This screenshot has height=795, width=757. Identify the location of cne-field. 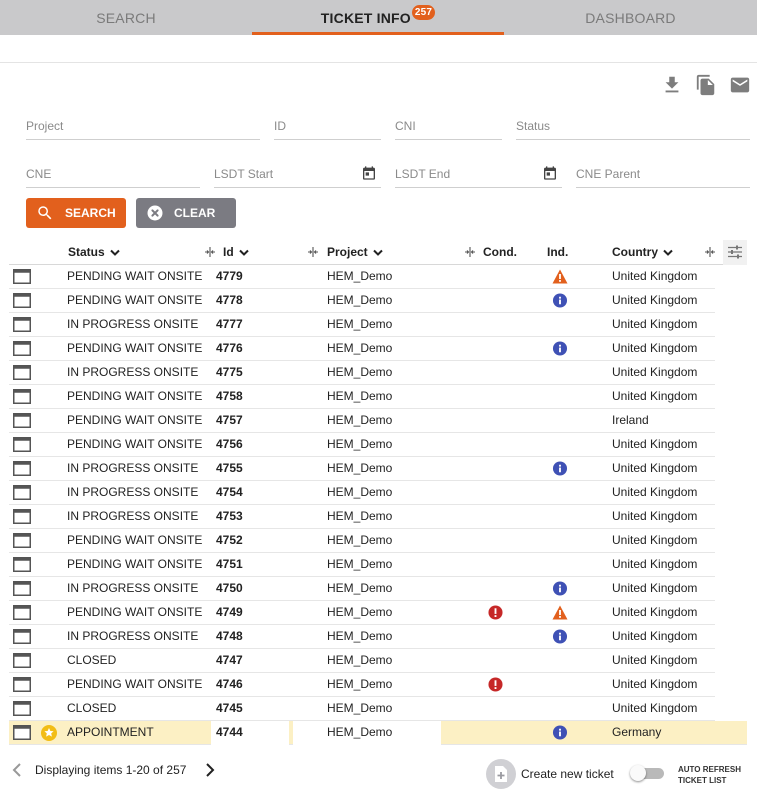
(113, 175).